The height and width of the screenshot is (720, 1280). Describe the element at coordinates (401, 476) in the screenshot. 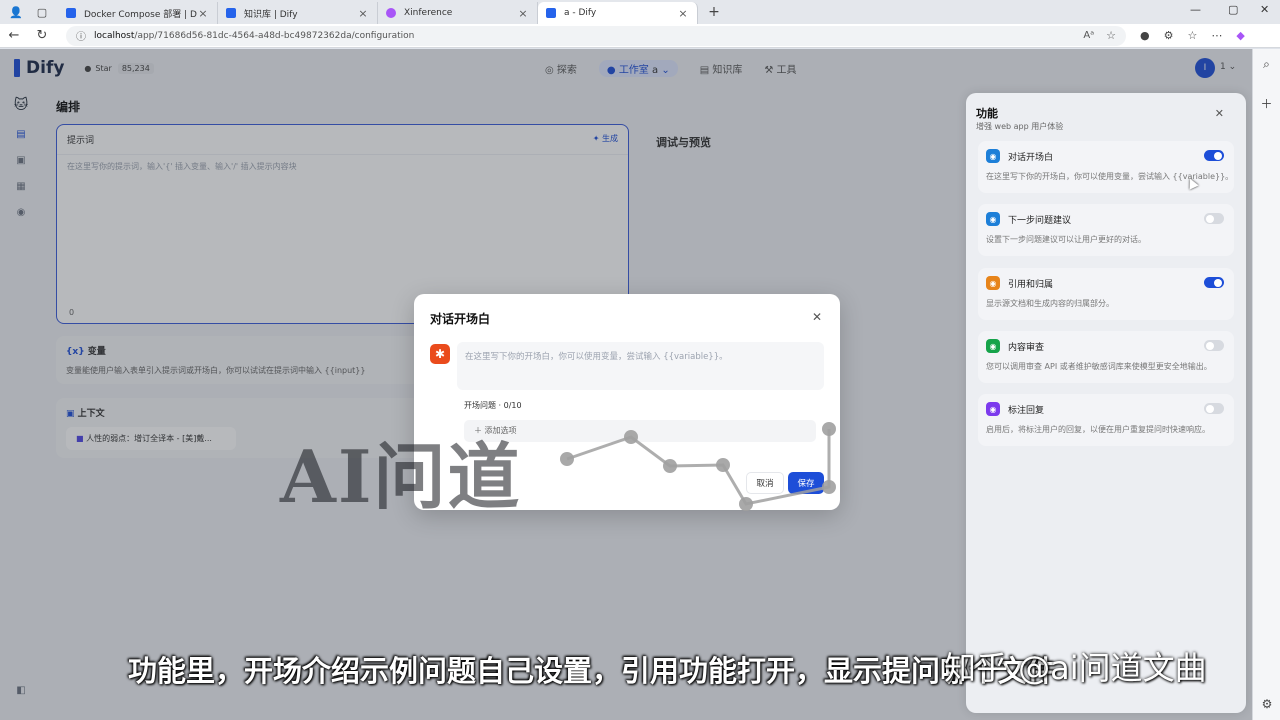

I see `watermark-text: AI问道` at that location.